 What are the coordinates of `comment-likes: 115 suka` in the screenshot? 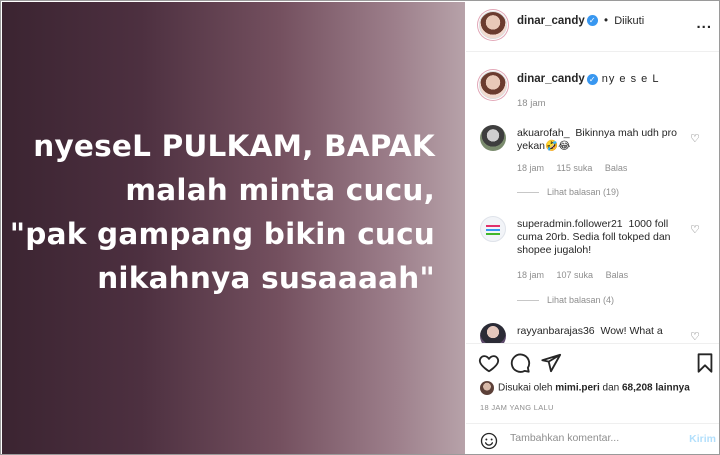 It's located at (575, 168).